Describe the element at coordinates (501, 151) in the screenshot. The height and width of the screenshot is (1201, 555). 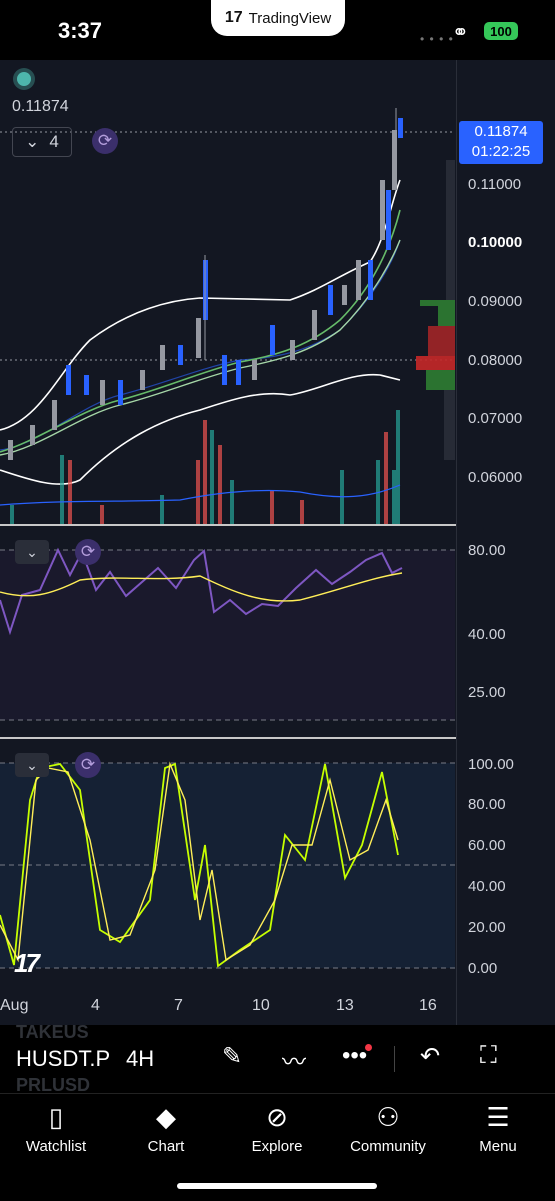
I see `bar-countdown: 01:22:25` at that location.